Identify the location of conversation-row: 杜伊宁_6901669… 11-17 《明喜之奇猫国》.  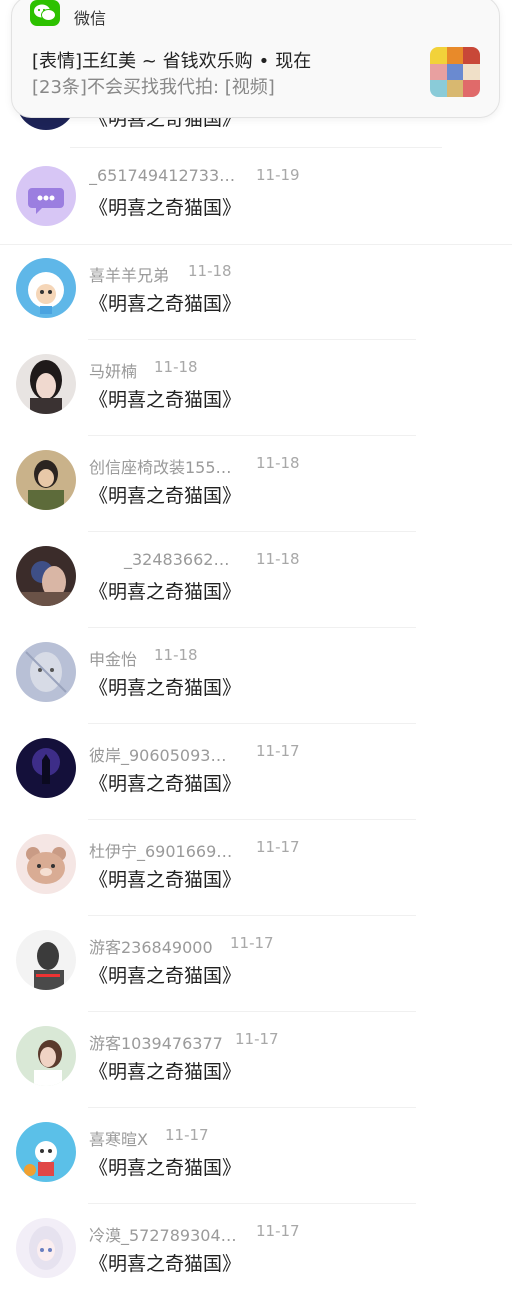
(256, 868).